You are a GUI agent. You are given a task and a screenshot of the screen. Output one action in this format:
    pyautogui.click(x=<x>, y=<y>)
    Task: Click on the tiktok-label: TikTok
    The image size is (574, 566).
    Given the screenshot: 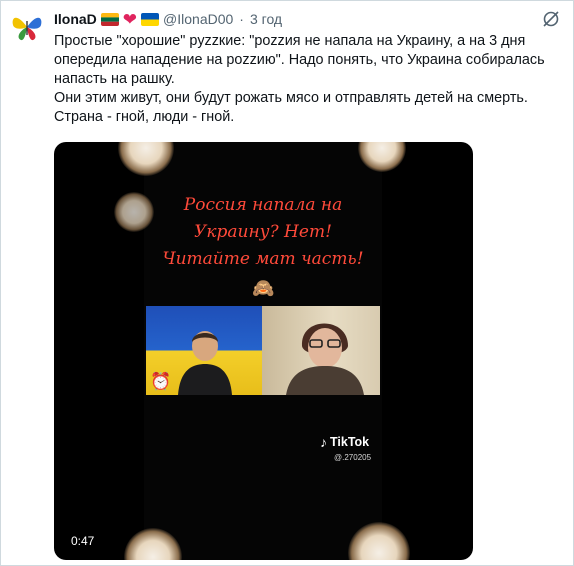 What is the action you would take?
    pyautogui.click(x=350, y=442)
    